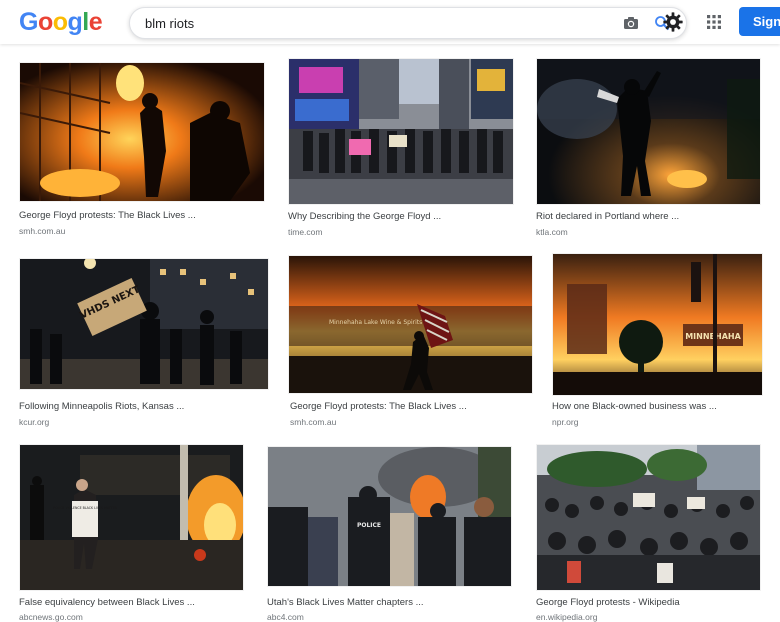  What do you see at coordinates (85, 508) in the screenshot?
I see `protest-sign-text: POLICE VIOLENCE BLACK LIVES MATTER` at bounding box center [85, 508].